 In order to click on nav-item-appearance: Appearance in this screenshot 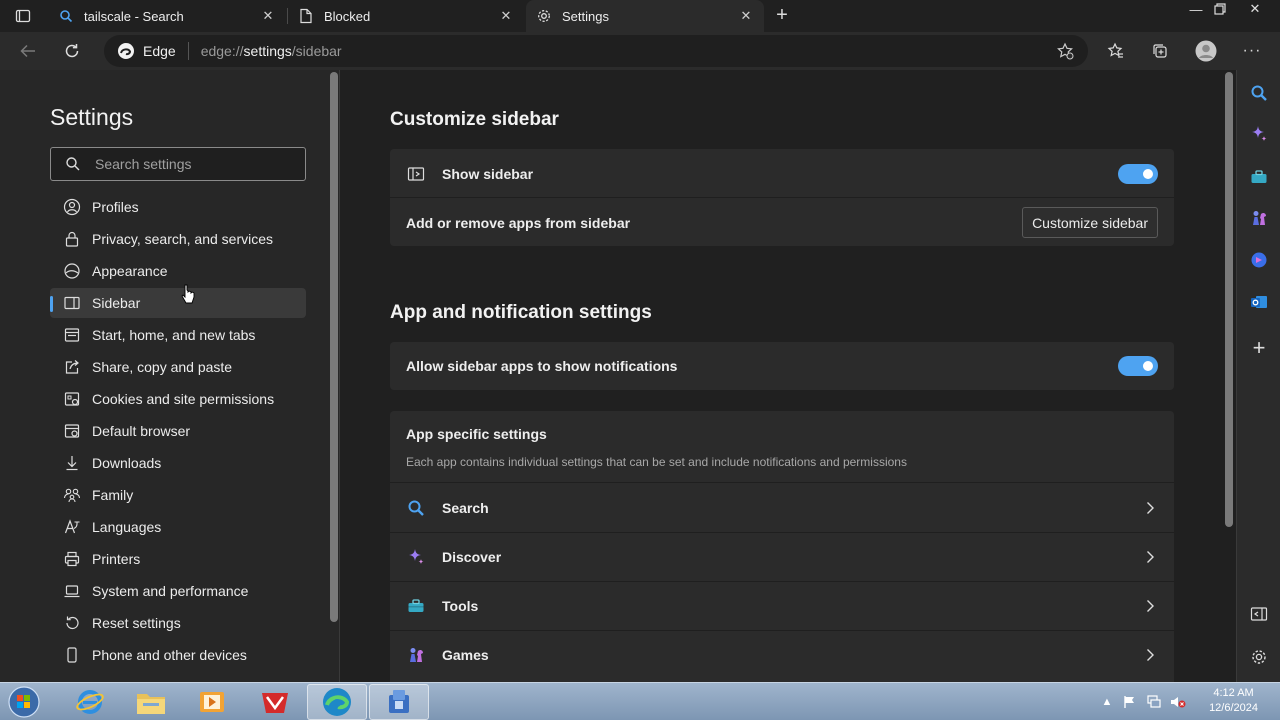, I will do `click(178, 271)`.